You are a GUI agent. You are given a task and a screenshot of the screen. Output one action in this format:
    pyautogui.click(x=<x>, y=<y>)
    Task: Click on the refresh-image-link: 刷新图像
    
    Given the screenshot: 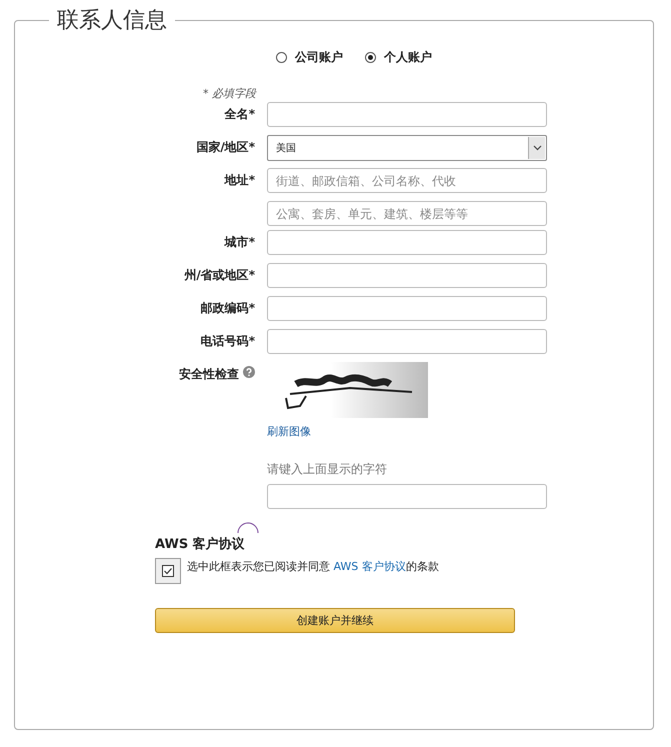 What is the action you would take?
    pyautogui.click(x=289, y=431)
    